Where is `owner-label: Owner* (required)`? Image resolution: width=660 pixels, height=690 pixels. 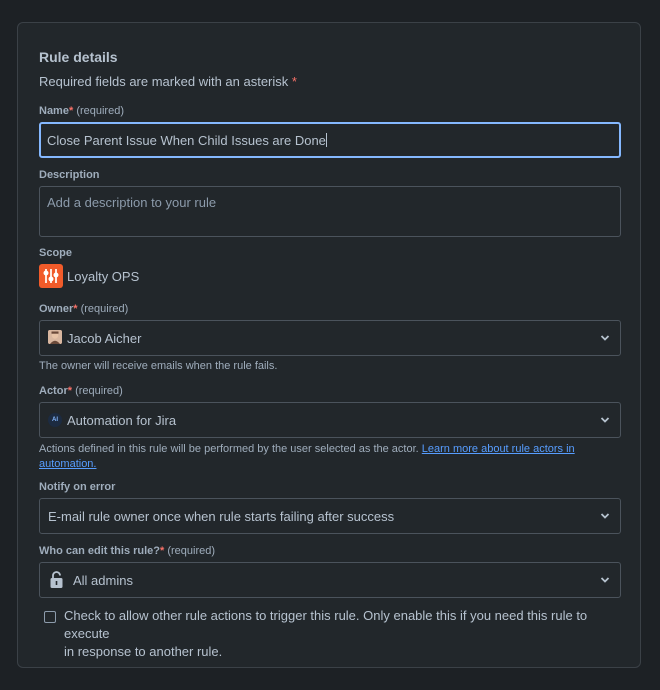 owner-label: Owner* (required) is located at coordinates (84, 309).